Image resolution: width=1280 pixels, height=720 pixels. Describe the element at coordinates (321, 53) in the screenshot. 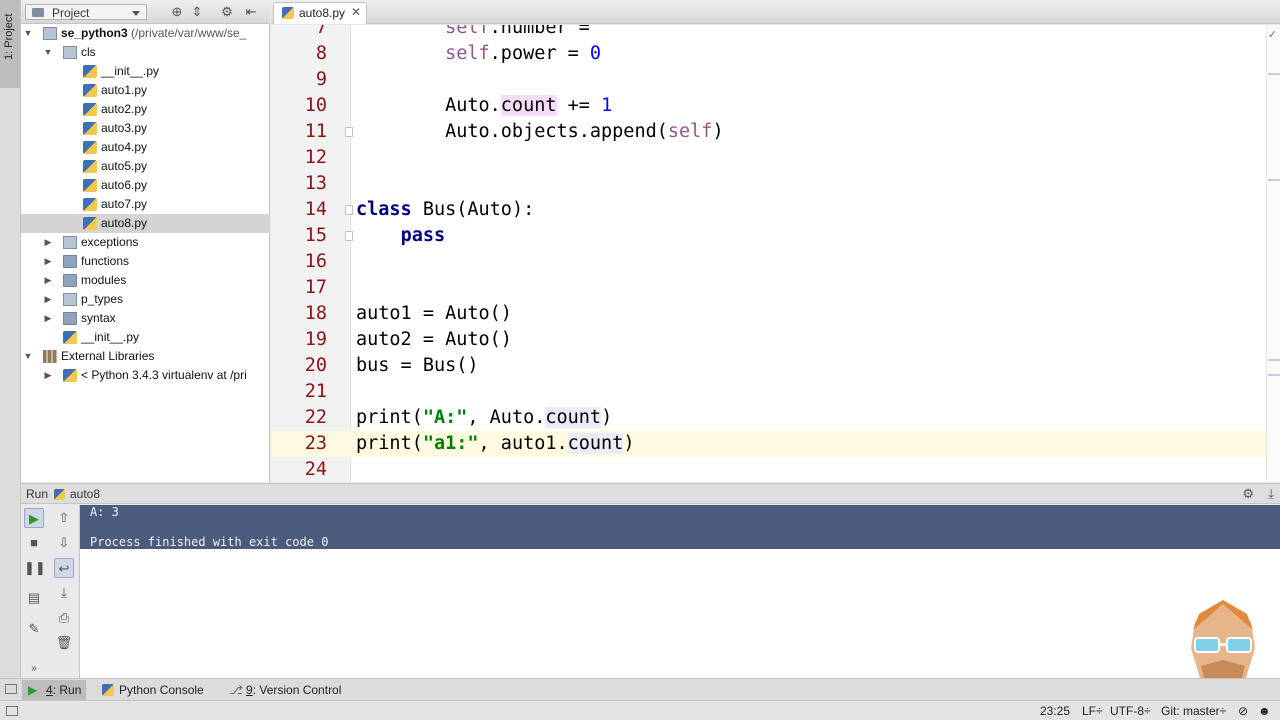

I see `line-number: 8` at that location.